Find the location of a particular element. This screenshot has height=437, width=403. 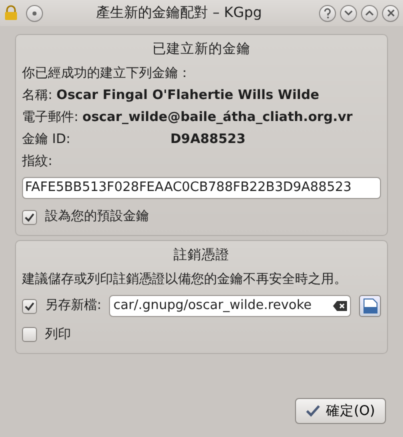

fingerprint-label: 指紋: is located at coordinates (38, 162).